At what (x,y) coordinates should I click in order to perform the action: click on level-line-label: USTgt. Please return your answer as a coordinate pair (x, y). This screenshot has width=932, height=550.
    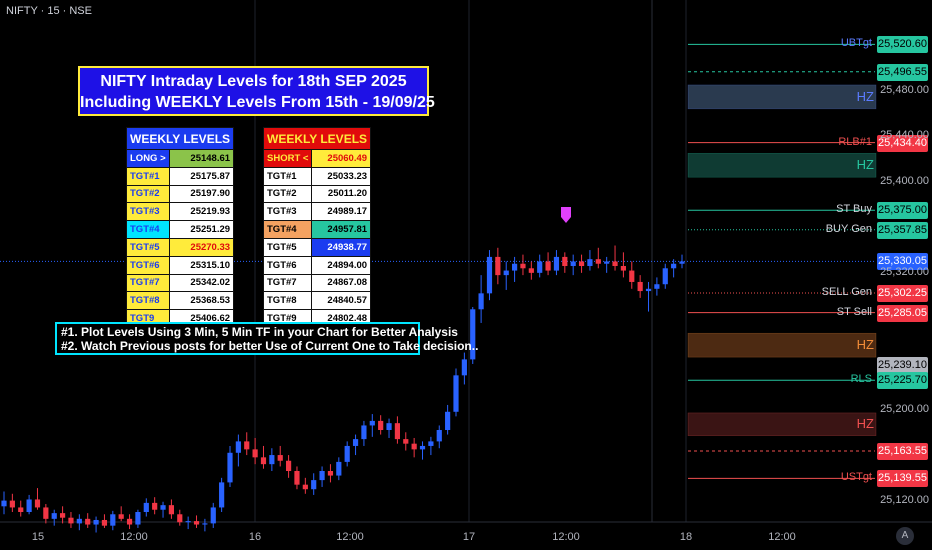
    Looking at the image, I should click on (856, 477).